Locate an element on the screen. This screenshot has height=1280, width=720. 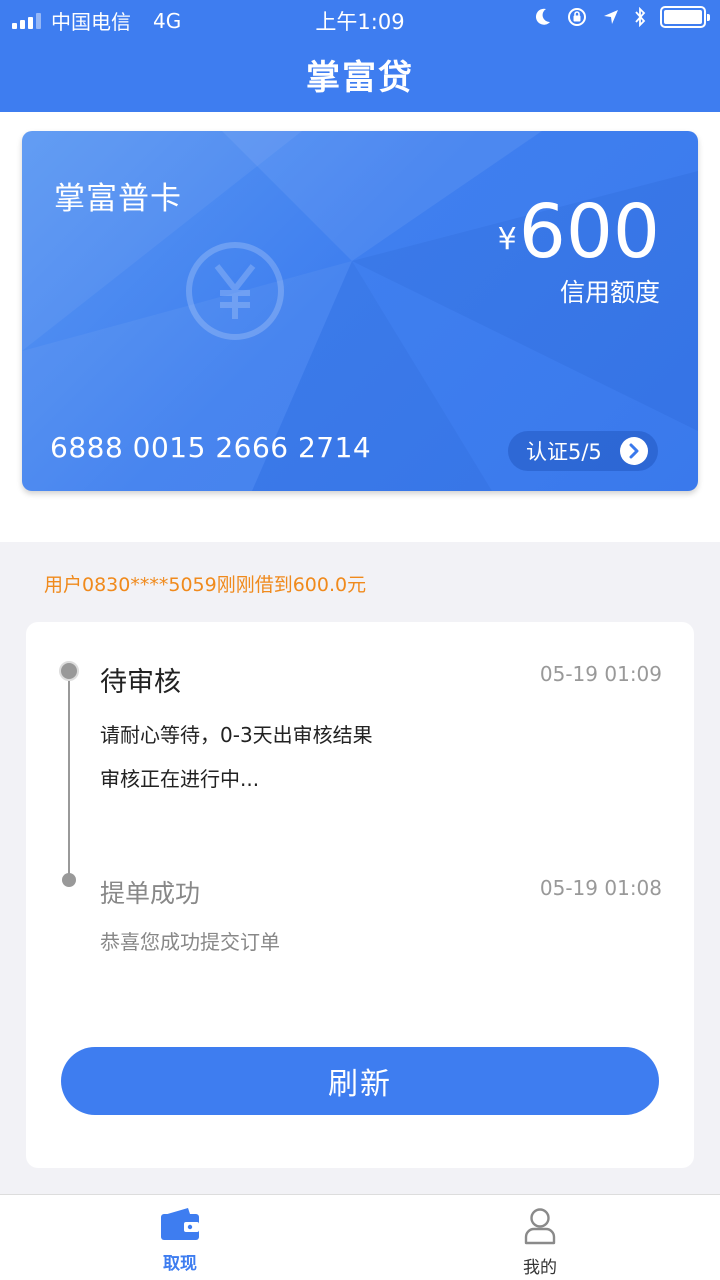
location-icon is located at coordinates (611, 17).